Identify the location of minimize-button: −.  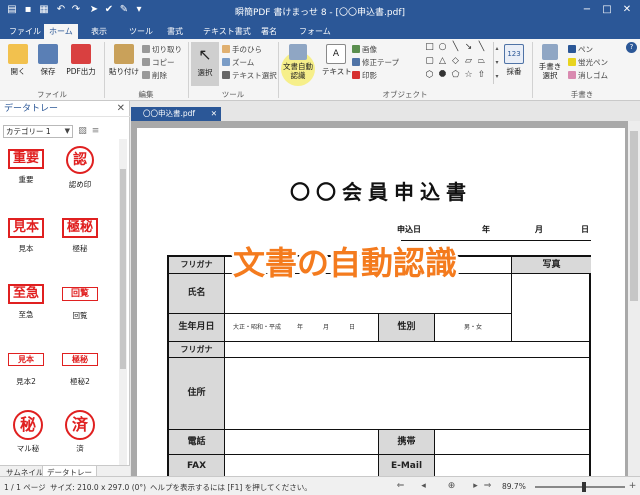
(587, 10).